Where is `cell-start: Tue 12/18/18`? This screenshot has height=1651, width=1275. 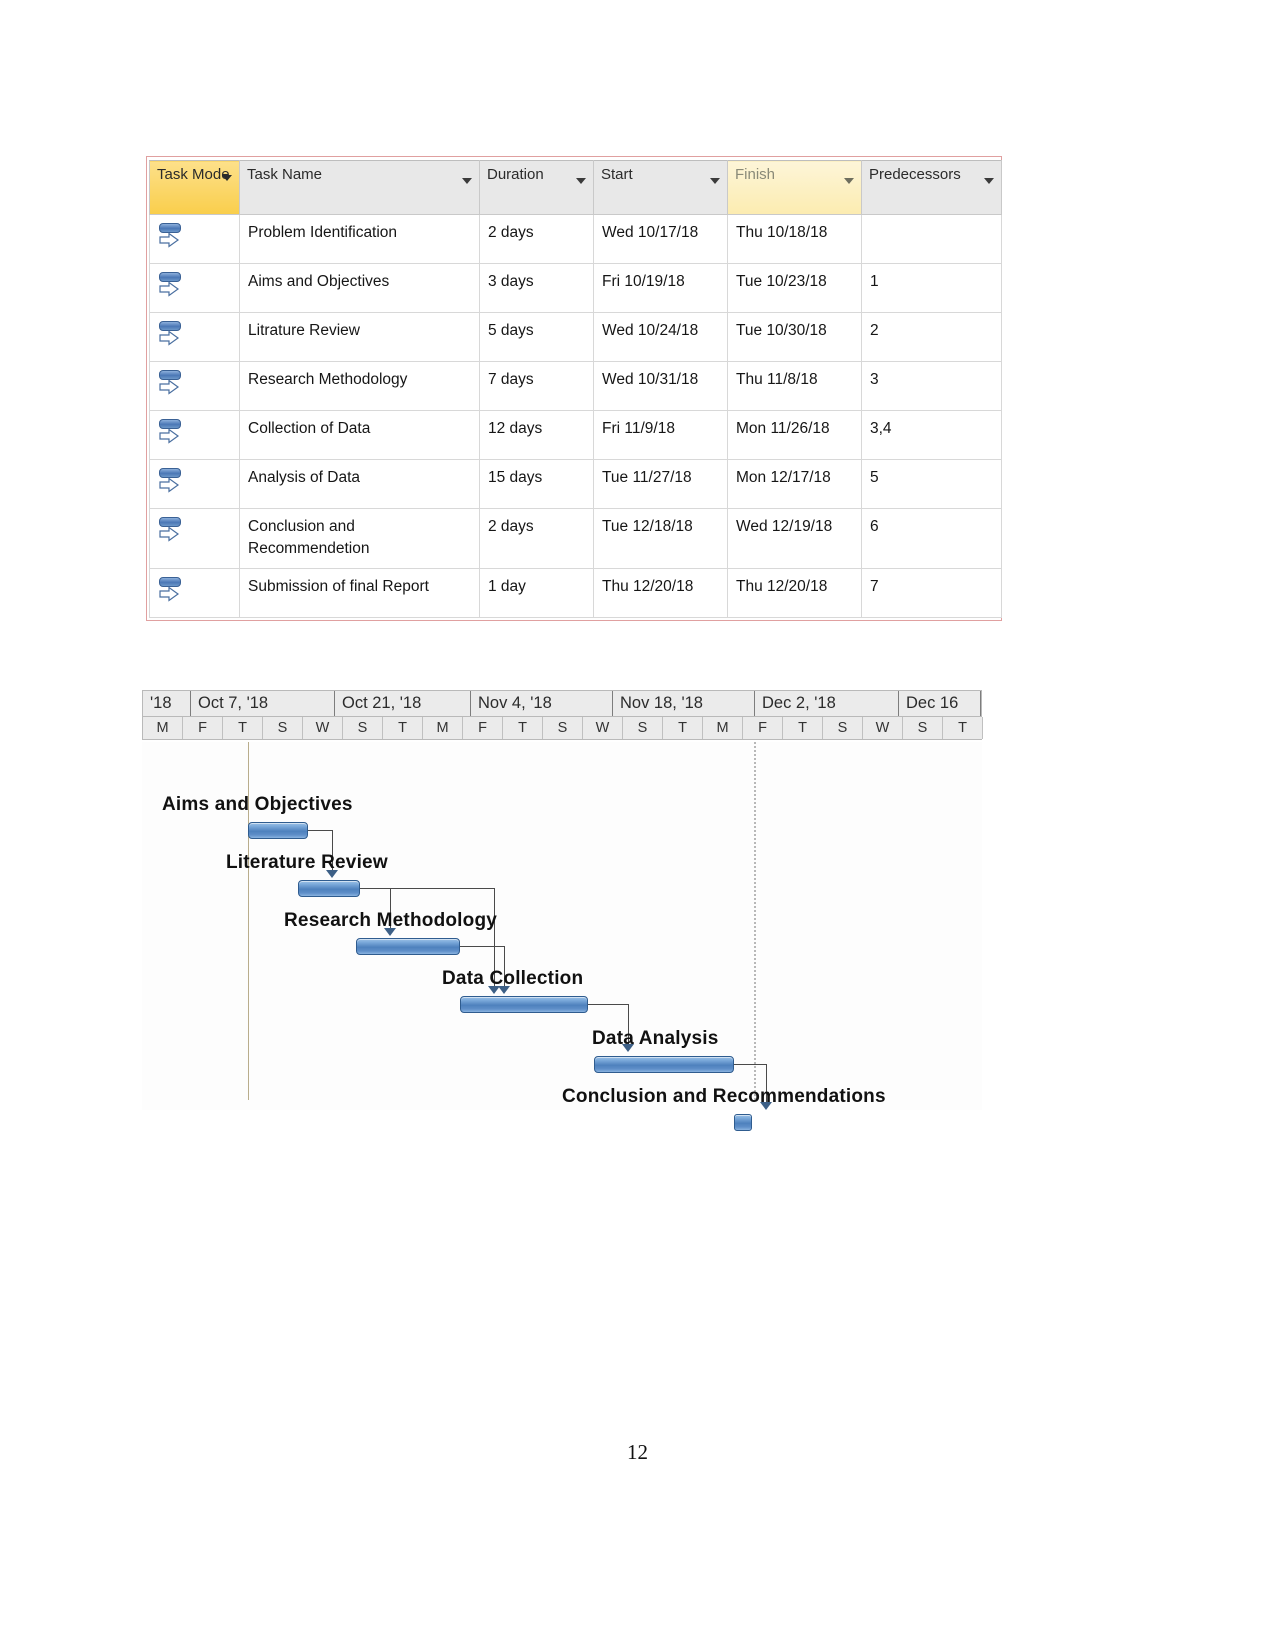
cell-start: Tue 12/18/18 is located at coordinates (660, 538).